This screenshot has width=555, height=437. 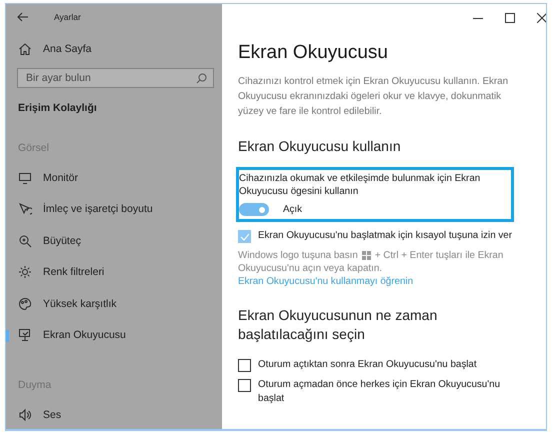 I want to click on sun-icon, so click(x=25, y=272).